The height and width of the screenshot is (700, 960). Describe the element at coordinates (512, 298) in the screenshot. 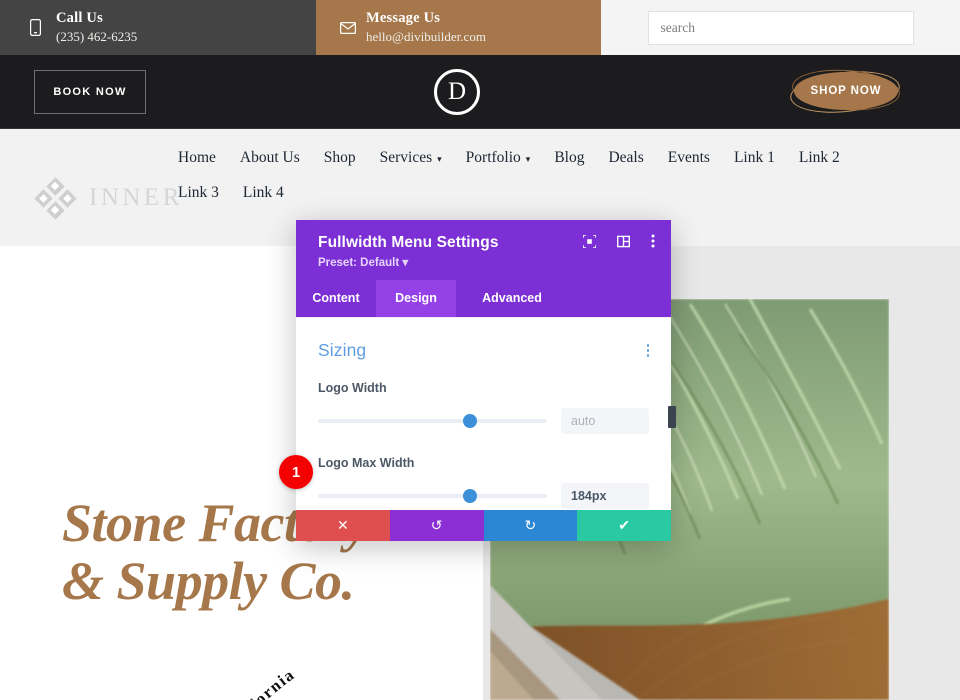

I see `tab-advanced: Advanced` at that location.